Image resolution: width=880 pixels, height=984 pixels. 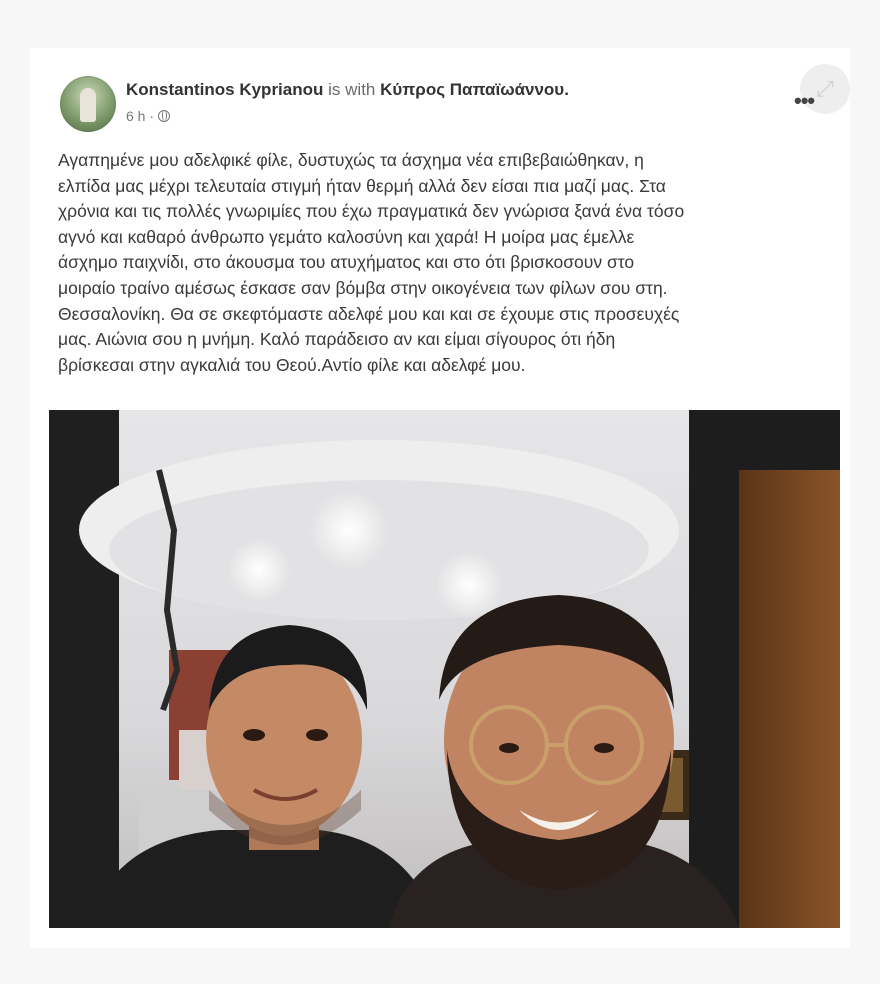 I want to click on tagged-person: Κύπρος Παπαϊωάννου., so click(x=474, y=89).